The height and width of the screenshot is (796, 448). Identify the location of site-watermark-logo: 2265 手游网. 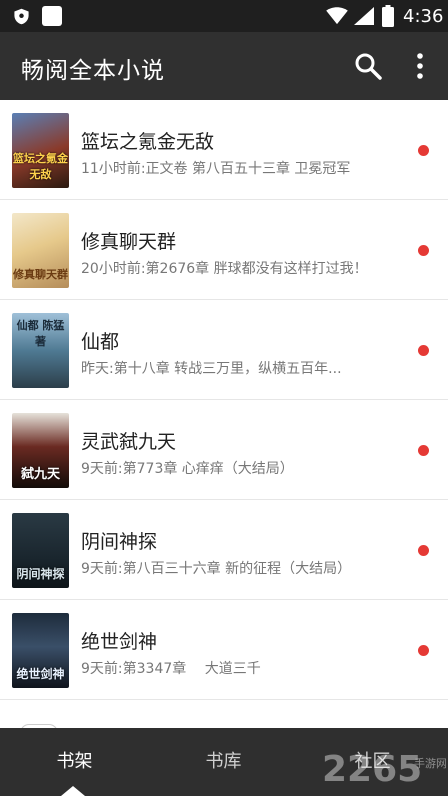
(384, 769).